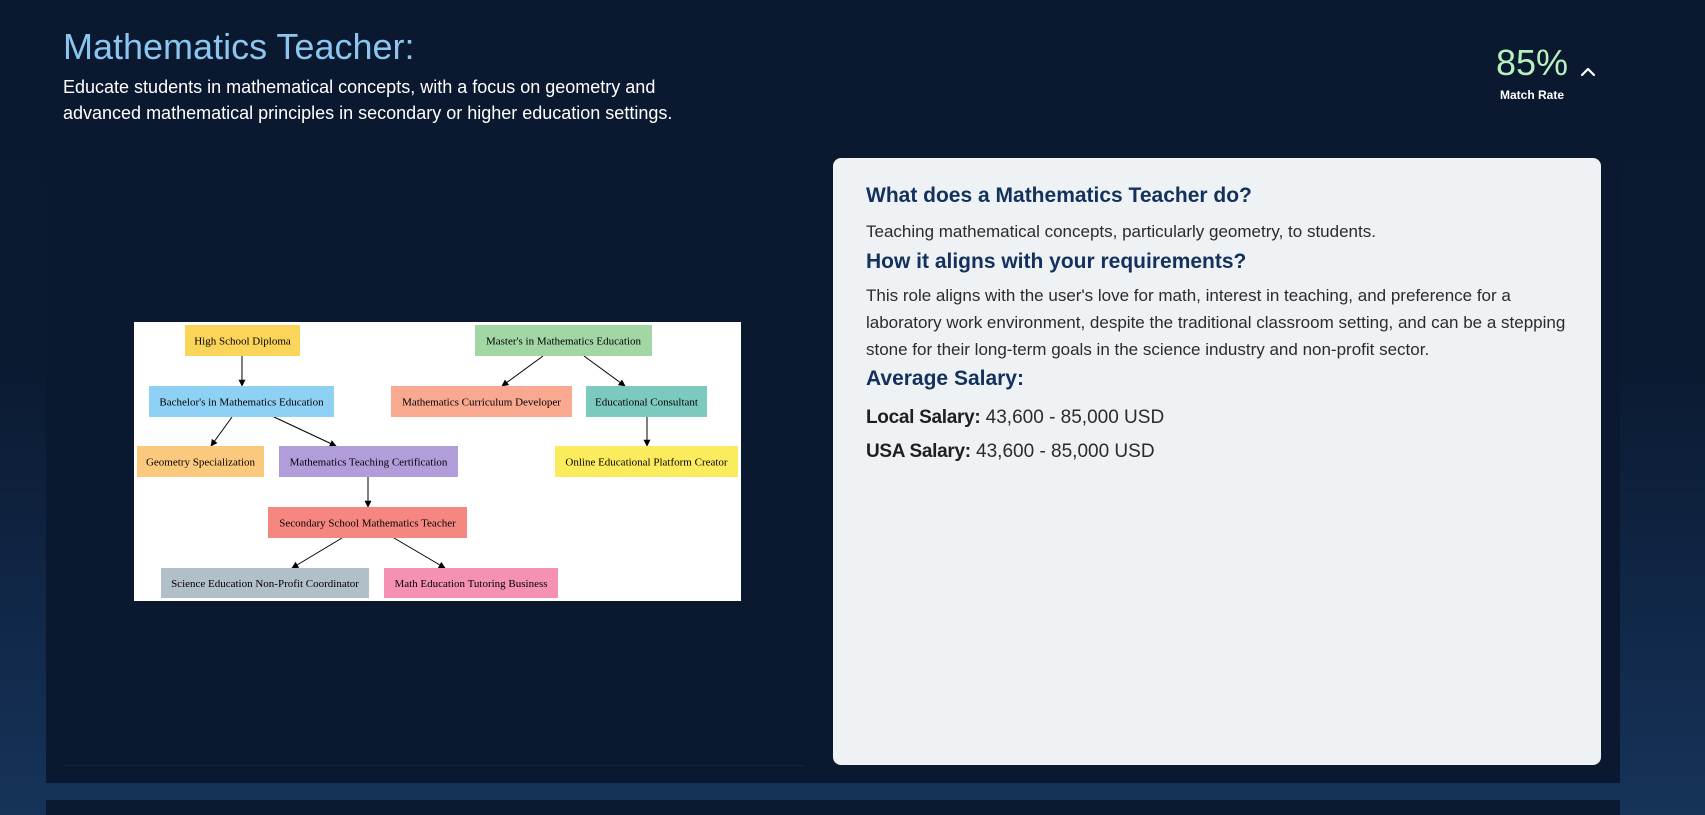  I want to click on usa-salary-value: 43,600 - 85,000 USD, so click(1065, 451).